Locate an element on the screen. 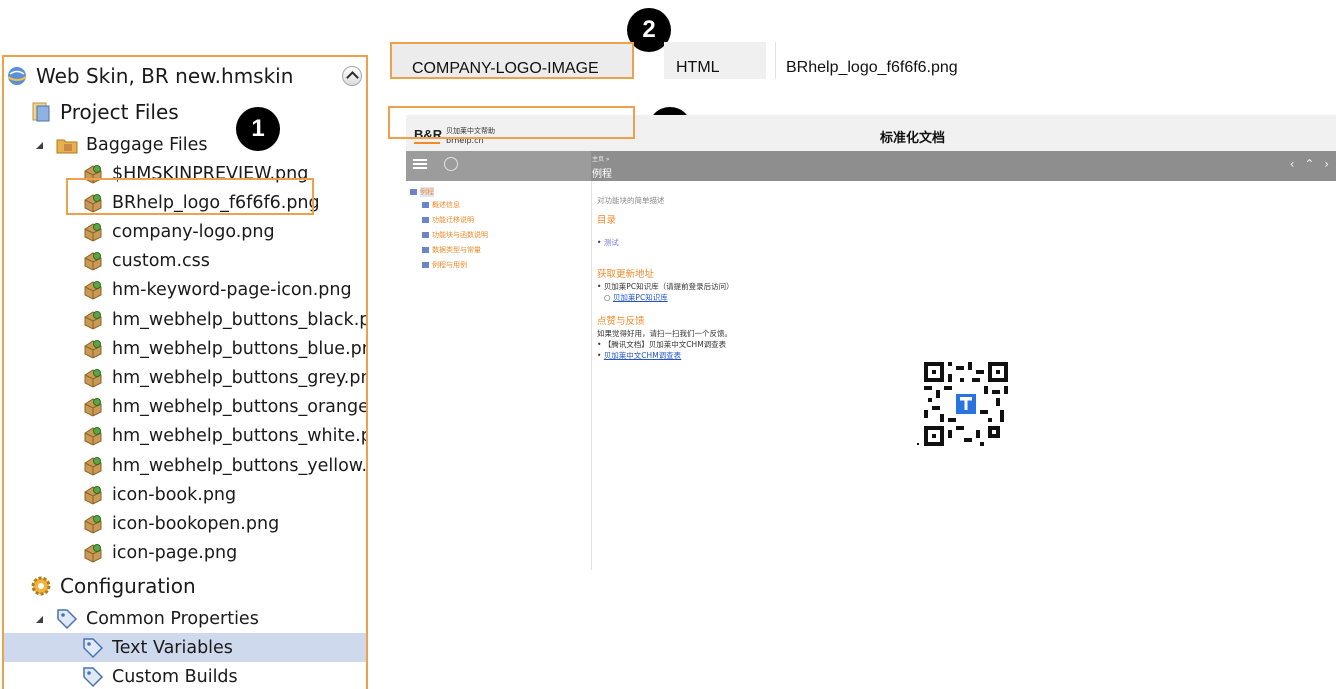 Image resolution: width=1336 pixels, height=689 pixels. tree-item-common-properties: Common Properties is located at coordinates (201, 618).